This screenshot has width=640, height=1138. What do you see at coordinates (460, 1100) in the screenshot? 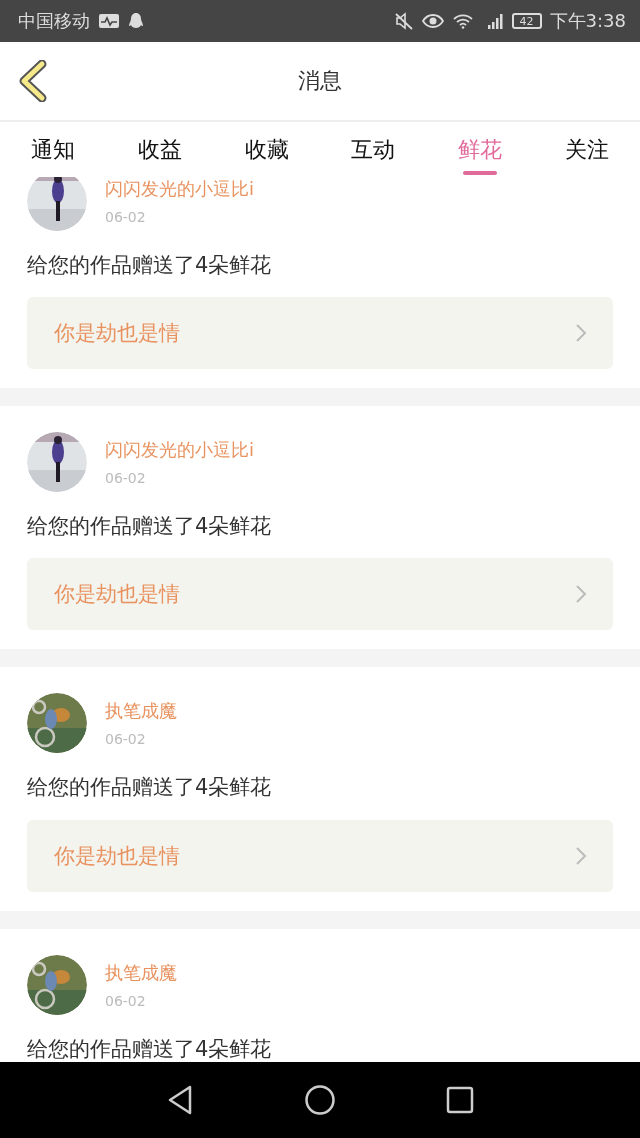
I see `recents-icon` at bounding box center [460, 1100].